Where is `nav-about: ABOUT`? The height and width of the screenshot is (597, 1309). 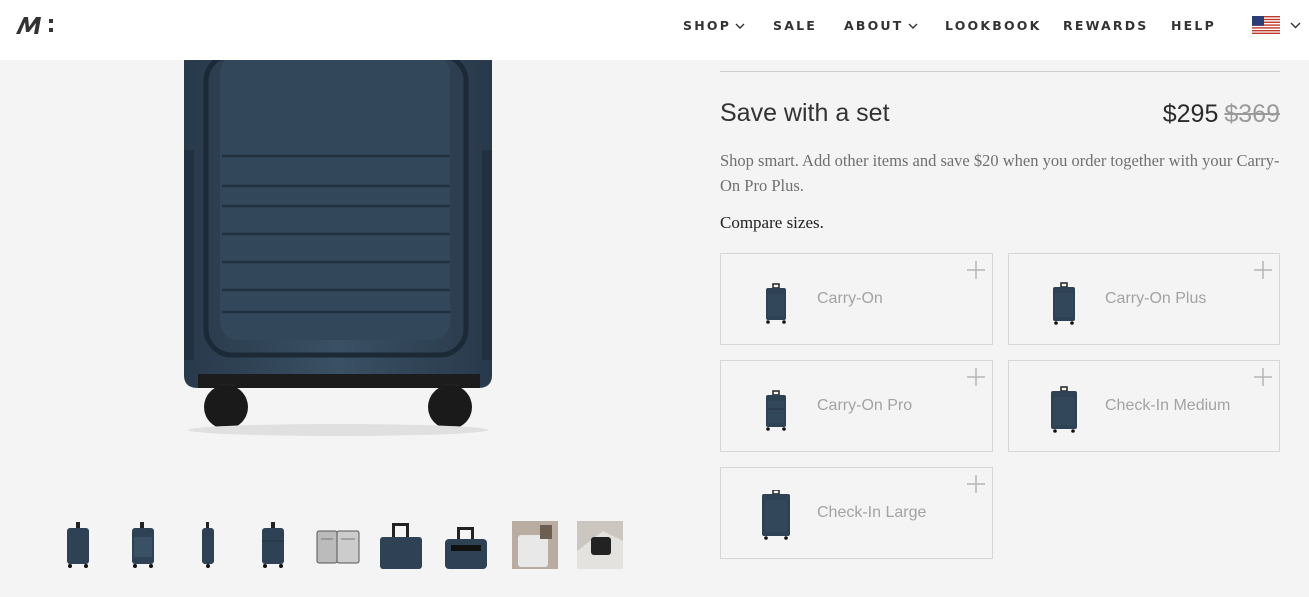
nav-about: ABOUT is located at coordinates (881, 25).